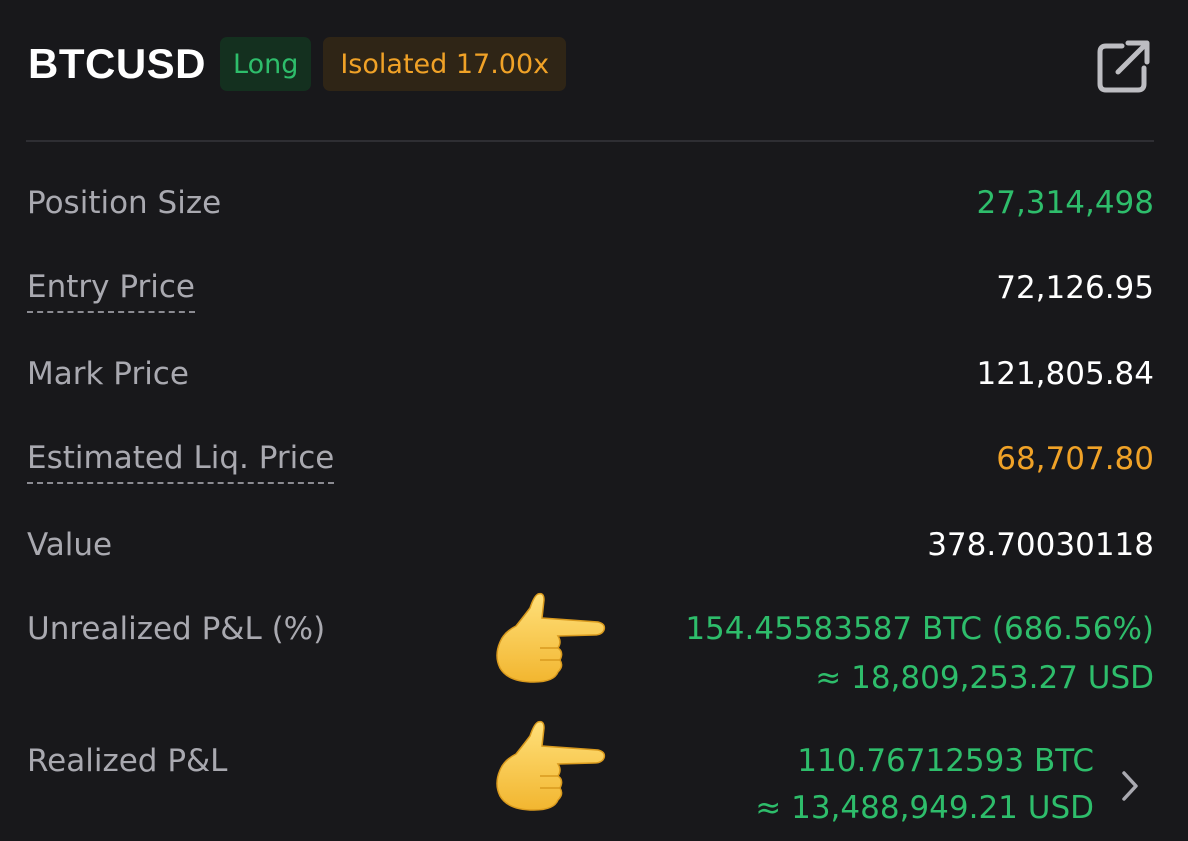 The height and width of the screenshot is (841, 1188). Describe the element at coordinates (445, 64) in the screenshot. I see `margin-mode-badge: Isolated 17.00x` at that location.